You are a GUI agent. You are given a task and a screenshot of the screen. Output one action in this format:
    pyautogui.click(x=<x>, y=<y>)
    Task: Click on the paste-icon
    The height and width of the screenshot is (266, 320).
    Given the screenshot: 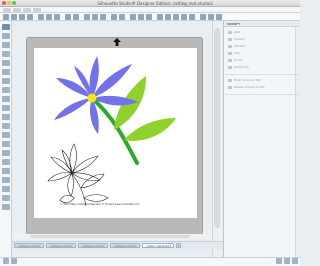 What is the action you would take?
    pyautogui.click(x=57, y=17)
    